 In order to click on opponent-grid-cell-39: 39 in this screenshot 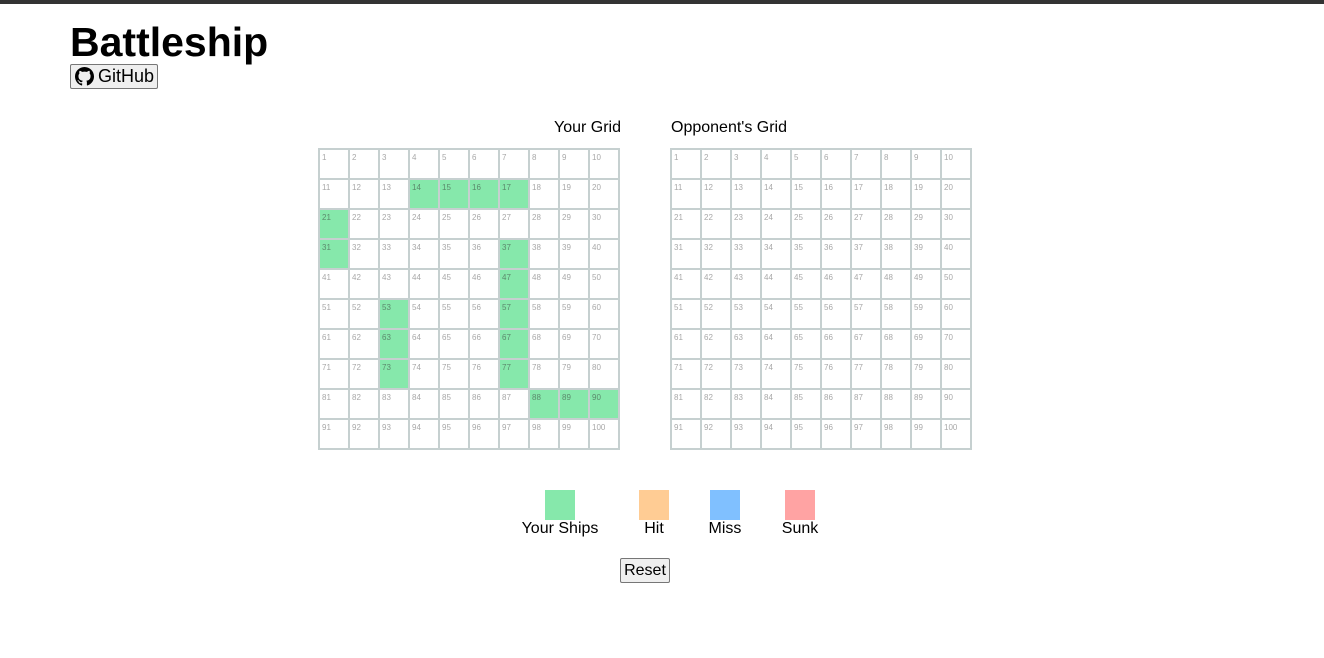, I will do `click(926, 254)`.